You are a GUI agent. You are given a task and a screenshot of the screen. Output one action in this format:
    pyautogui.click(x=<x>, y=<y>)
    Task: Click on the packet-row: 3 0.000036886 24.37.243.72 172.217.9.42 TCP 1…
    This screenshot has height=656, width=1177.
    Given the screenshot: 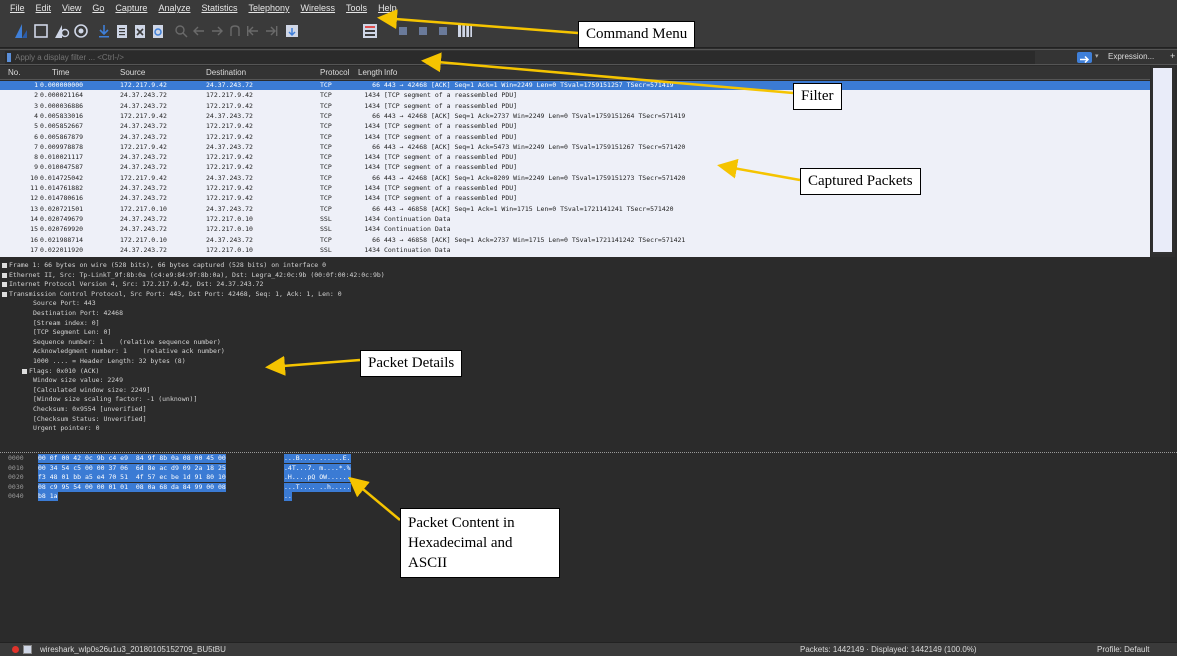 What is the action you would take?
    pyautogui.click(x=575, y=106)
    